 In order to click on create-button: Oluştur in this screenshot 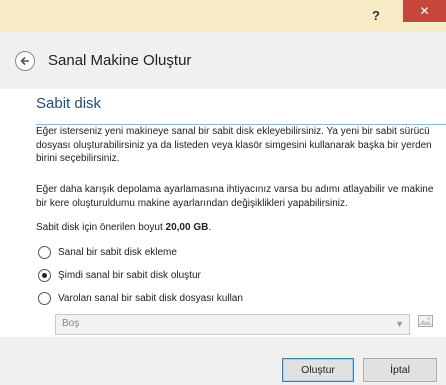, I will do `click(318, 370)`.